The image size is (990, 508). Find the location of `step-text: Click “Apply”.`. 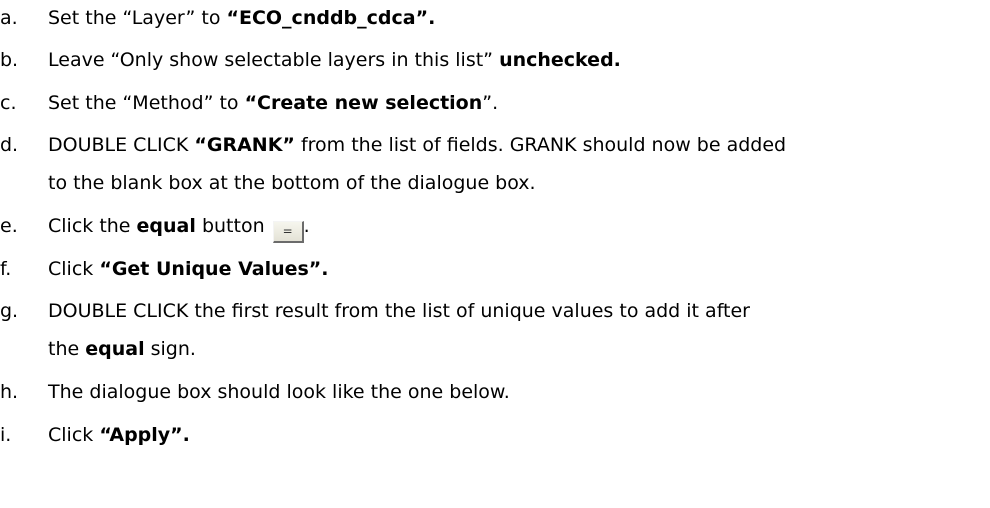

step-text: Click “Apply”. is located at coordinates (119, 435).